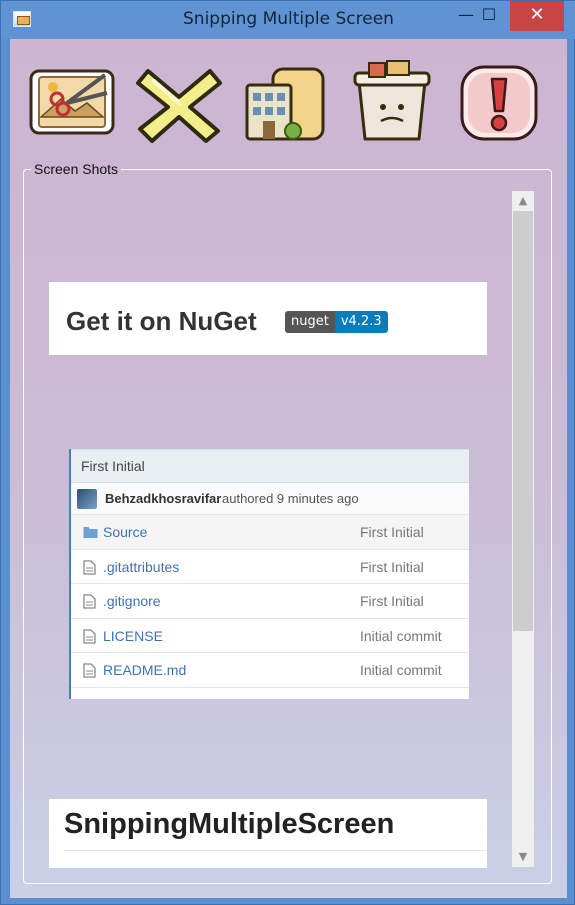  Describe the element at coordinates (523, 421) in the screenshot. I see `scroll-thumb` at that location.